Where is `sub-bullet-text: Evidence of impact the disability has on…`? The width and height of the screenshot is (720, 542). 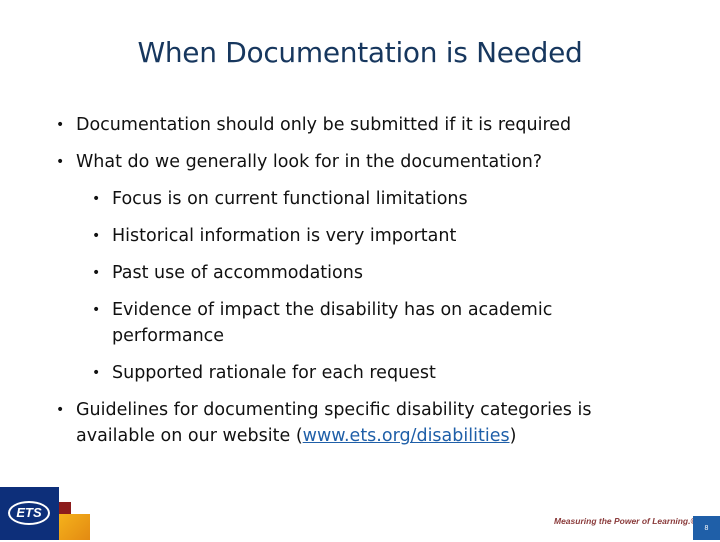
sub-bullet-text: Evidence of impact the disability has on… is located at coordinates (332, 323).